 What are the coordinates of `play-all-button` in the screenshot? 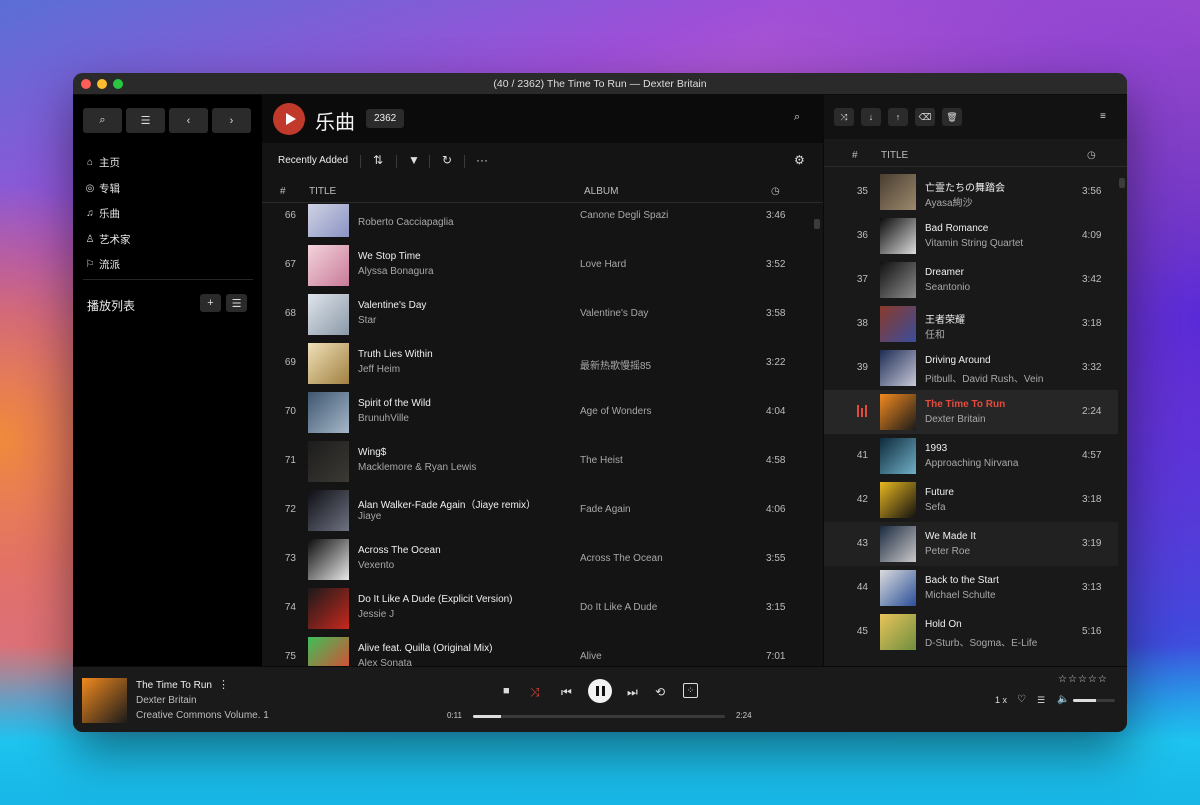 It's located at (289, 119).